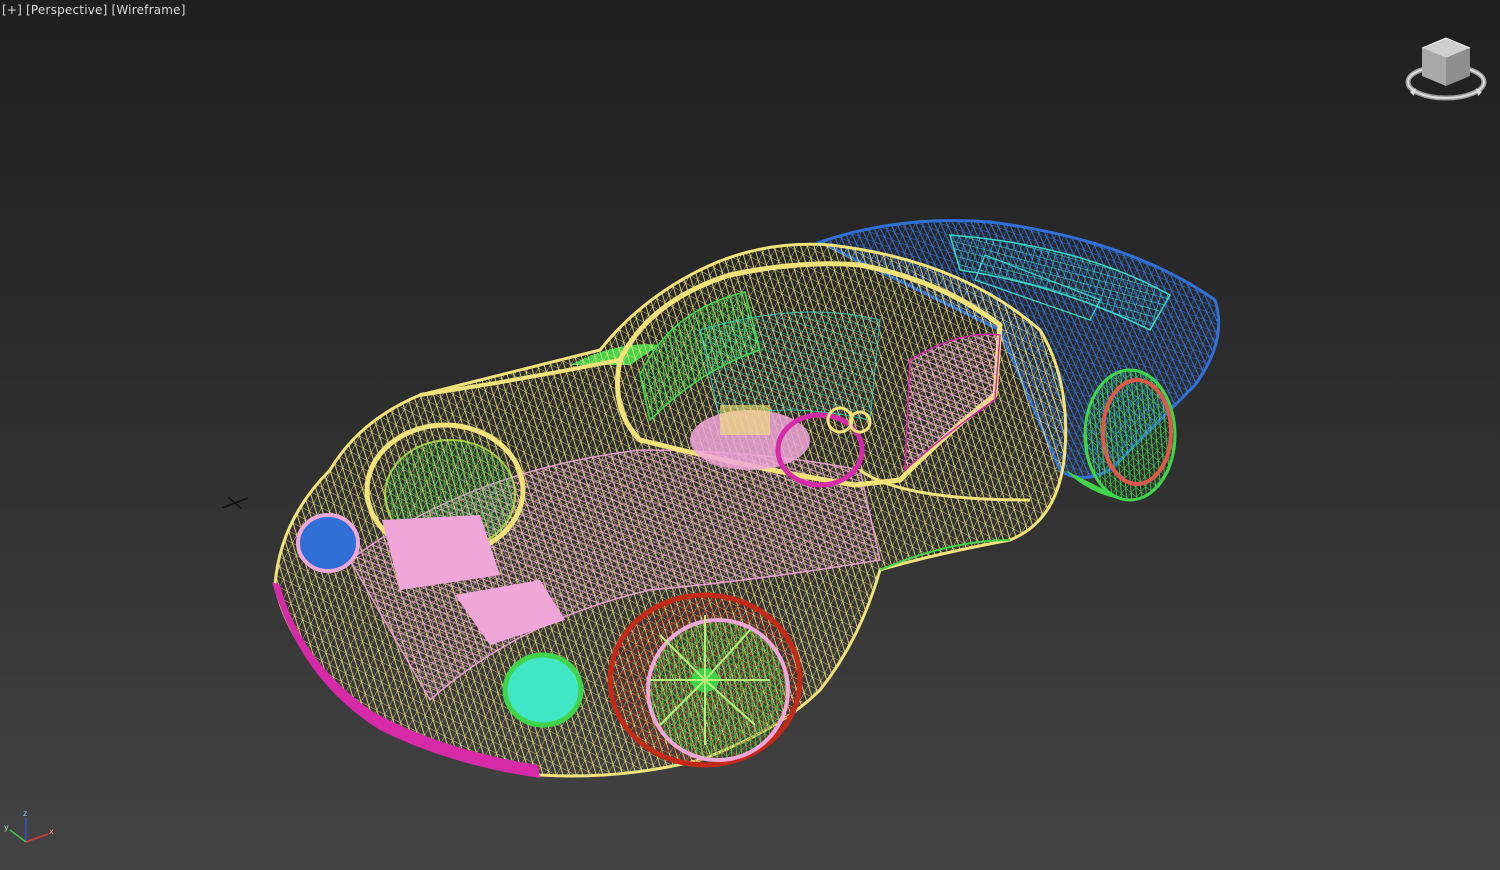 The width and height of the screenshot is (1500, 870). Describe the element at coordinates (235, 503) in the screenshot. I see `pivot-marker-icon` at that location.